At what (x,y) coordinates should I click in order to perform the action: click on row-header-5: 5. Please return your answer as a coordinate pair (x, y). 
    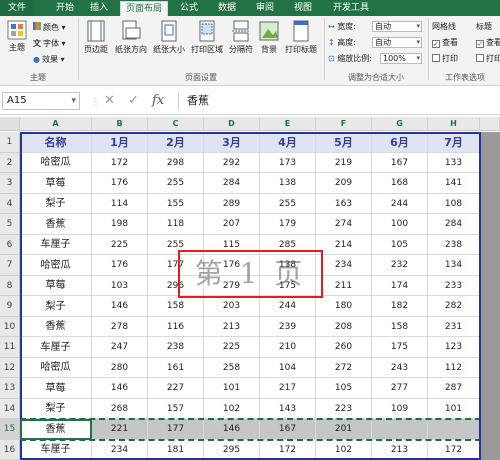
    Looking at the image, I should click on (10, 224).